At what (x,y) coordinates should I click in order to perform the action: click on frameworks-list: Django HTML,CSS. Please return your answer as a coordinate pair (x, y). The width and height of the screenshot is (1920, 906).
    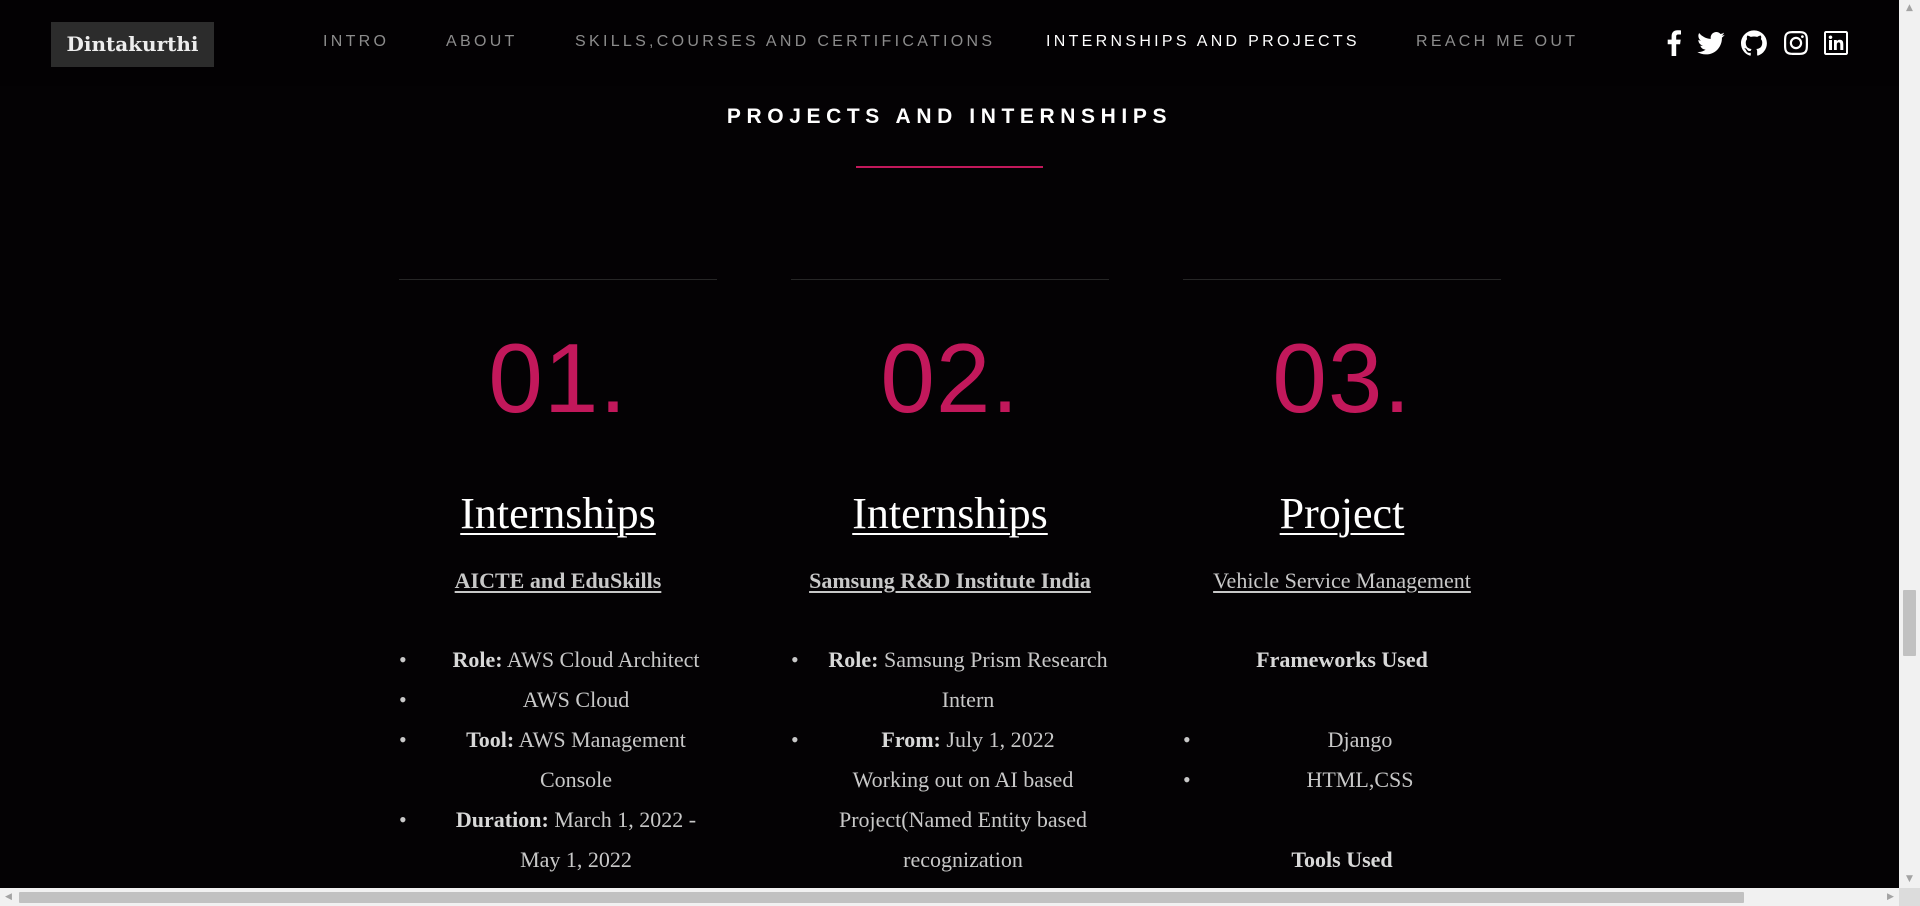
    Looking at the image, I should click on (1342, 760).